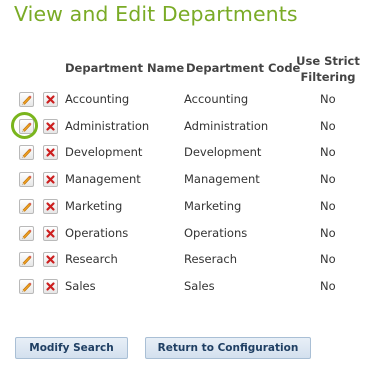  What do you see at coordinates (97, 99) in the screenshot?
I see `department-name: Accounting` at bounding box center [97, 99].